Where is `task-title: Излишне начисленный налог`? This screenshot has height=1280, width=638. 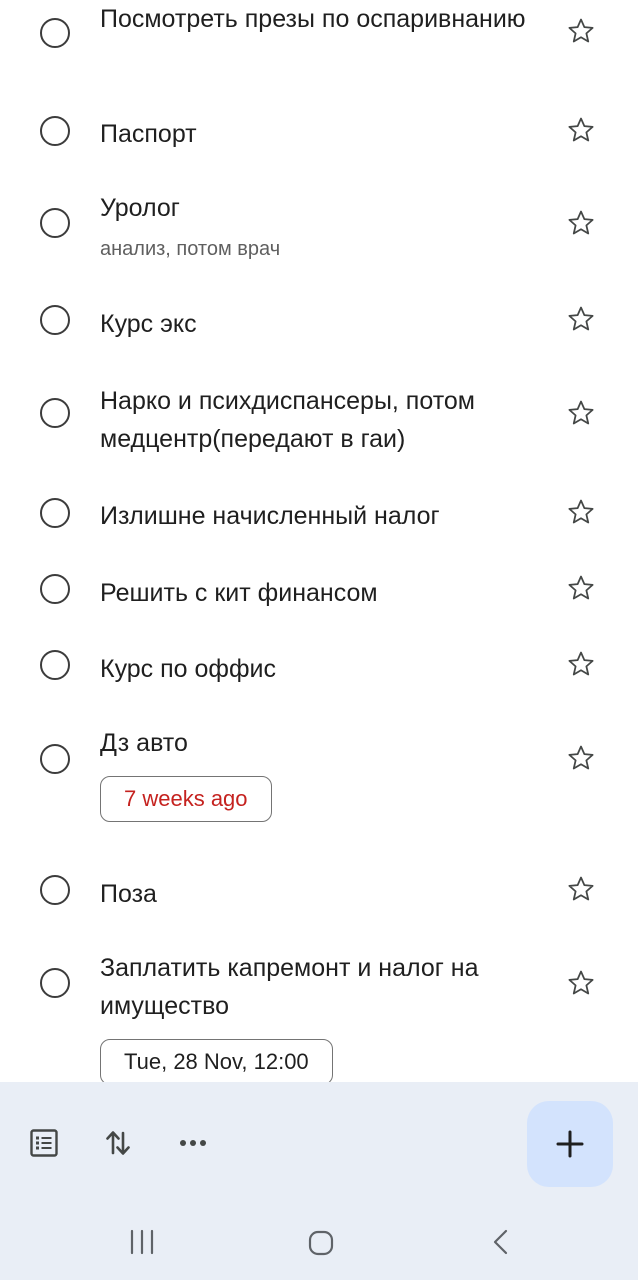
task-title: Излишне начисленный налог is located at coordinates (270, 516).